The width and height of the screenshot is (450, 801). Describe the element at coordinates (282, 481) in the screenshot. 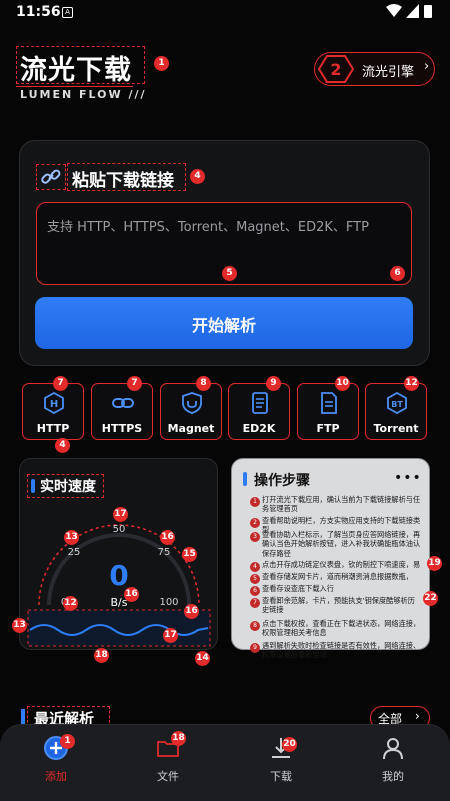

I see `steps-title: 操作步骤` at that location.